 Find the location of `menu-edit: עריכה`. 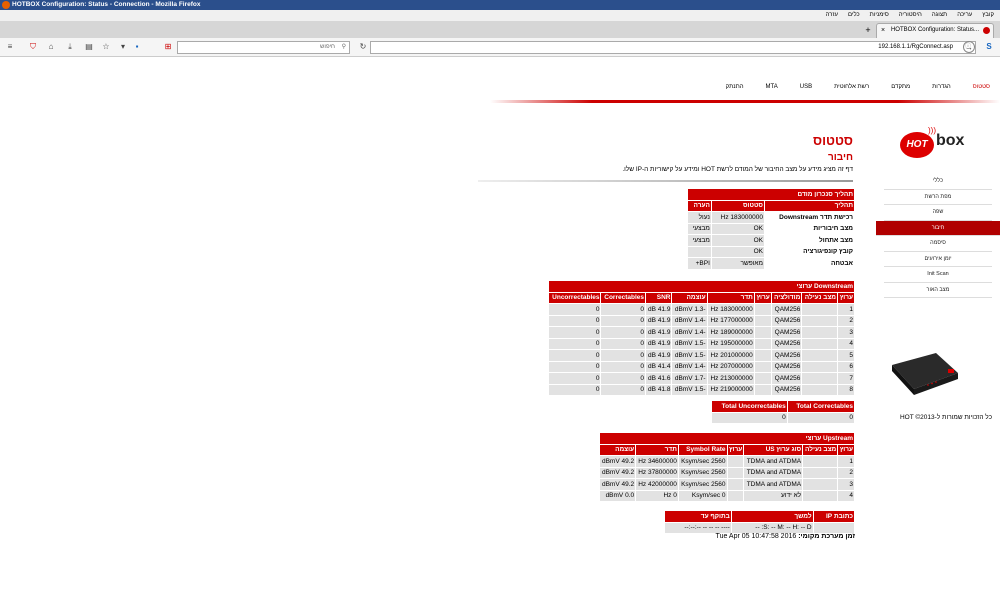

menu-edit: עריכה is located at coordinates (964, 15).